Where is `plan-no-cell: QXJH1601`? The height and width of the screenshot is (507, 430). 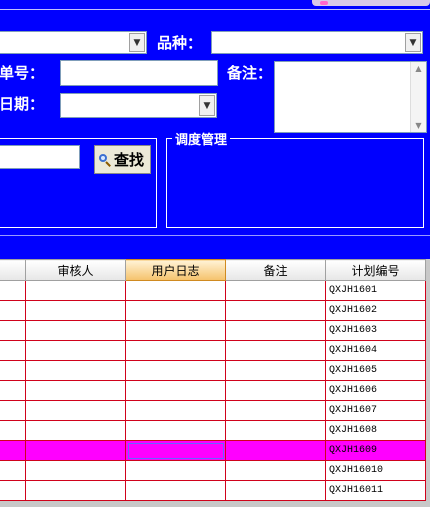
plan-no-cell: QXJH1601 is located at coordinates (375, 290).